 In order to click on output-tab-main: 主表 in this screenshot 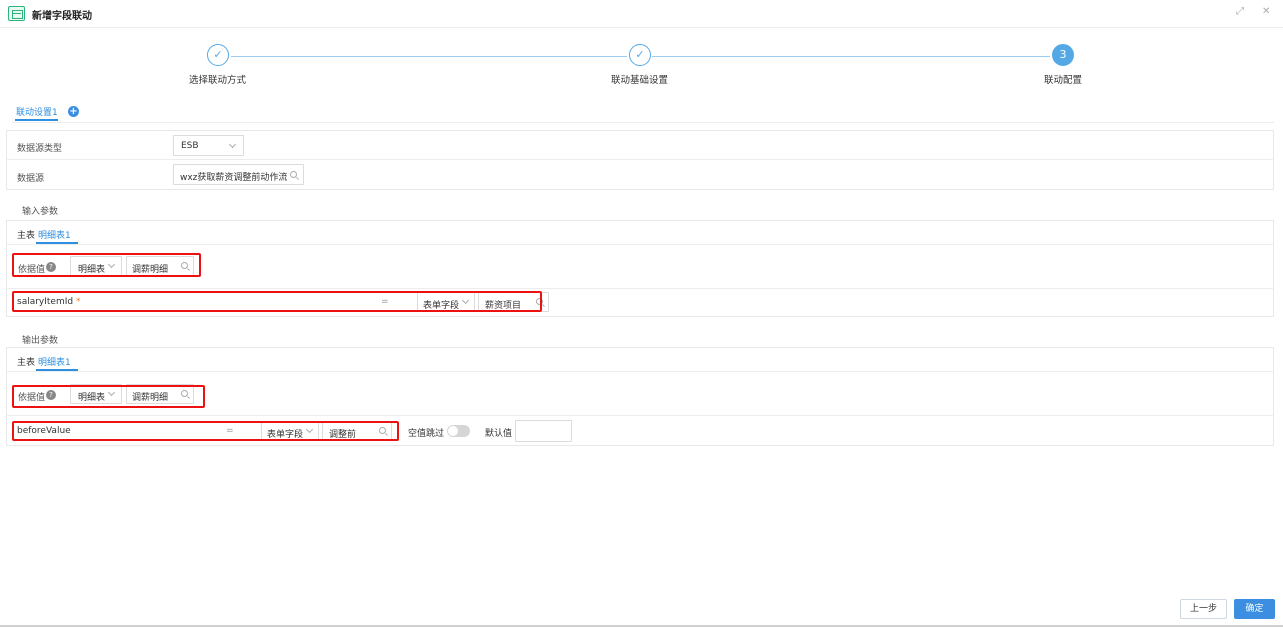, I will do `click(26, 361)`.